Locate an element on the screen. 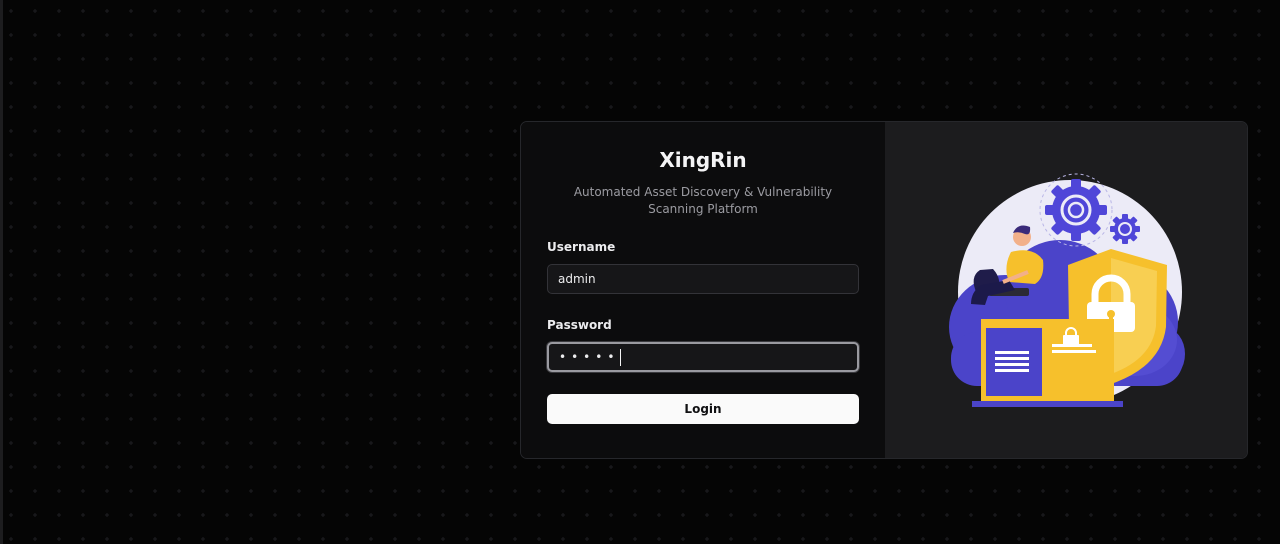 The height and width of the screenshot is (544, 1280). security-cloud-illustration is located at coordinates (1067, 290).